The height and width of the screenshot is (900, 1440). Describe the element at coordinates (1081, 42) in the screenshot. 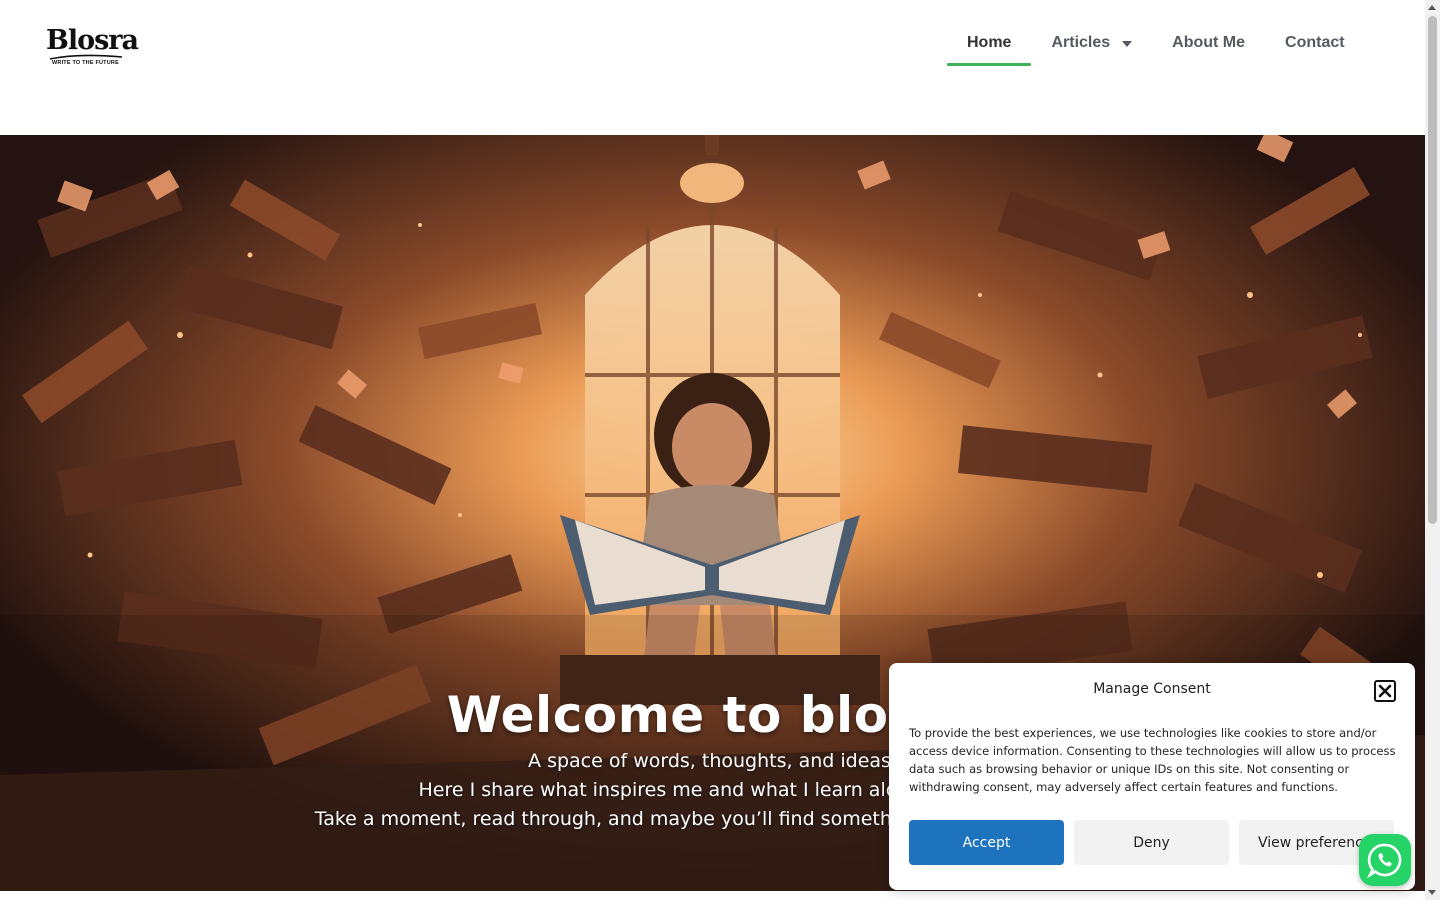

I see `nav-item-label: Articles` at that location.